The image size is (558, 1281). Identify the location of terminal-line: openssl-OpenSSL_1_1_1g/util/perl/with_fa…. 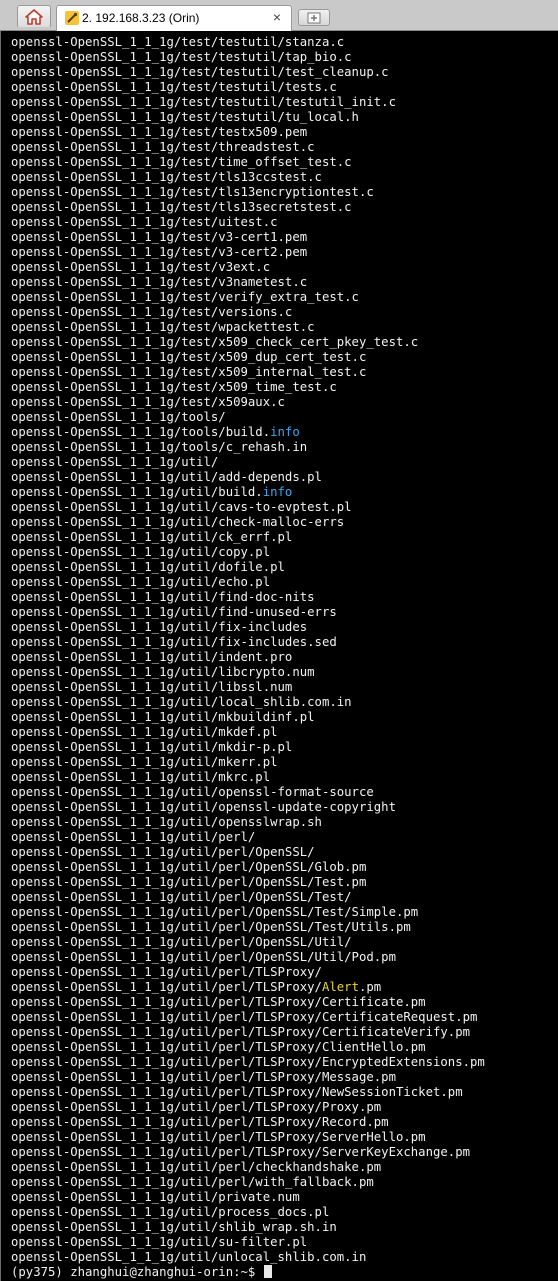
(248, 1182).